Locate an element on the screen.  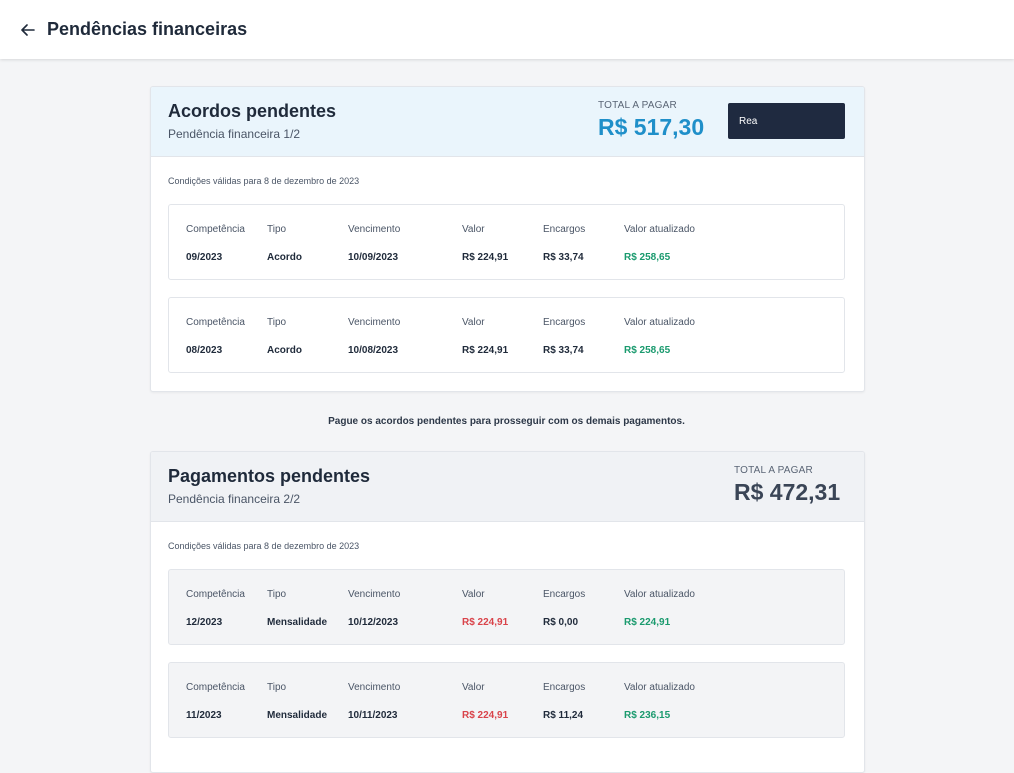
value-encargos: R$ 11,24 is located at coordinates (563, 715).